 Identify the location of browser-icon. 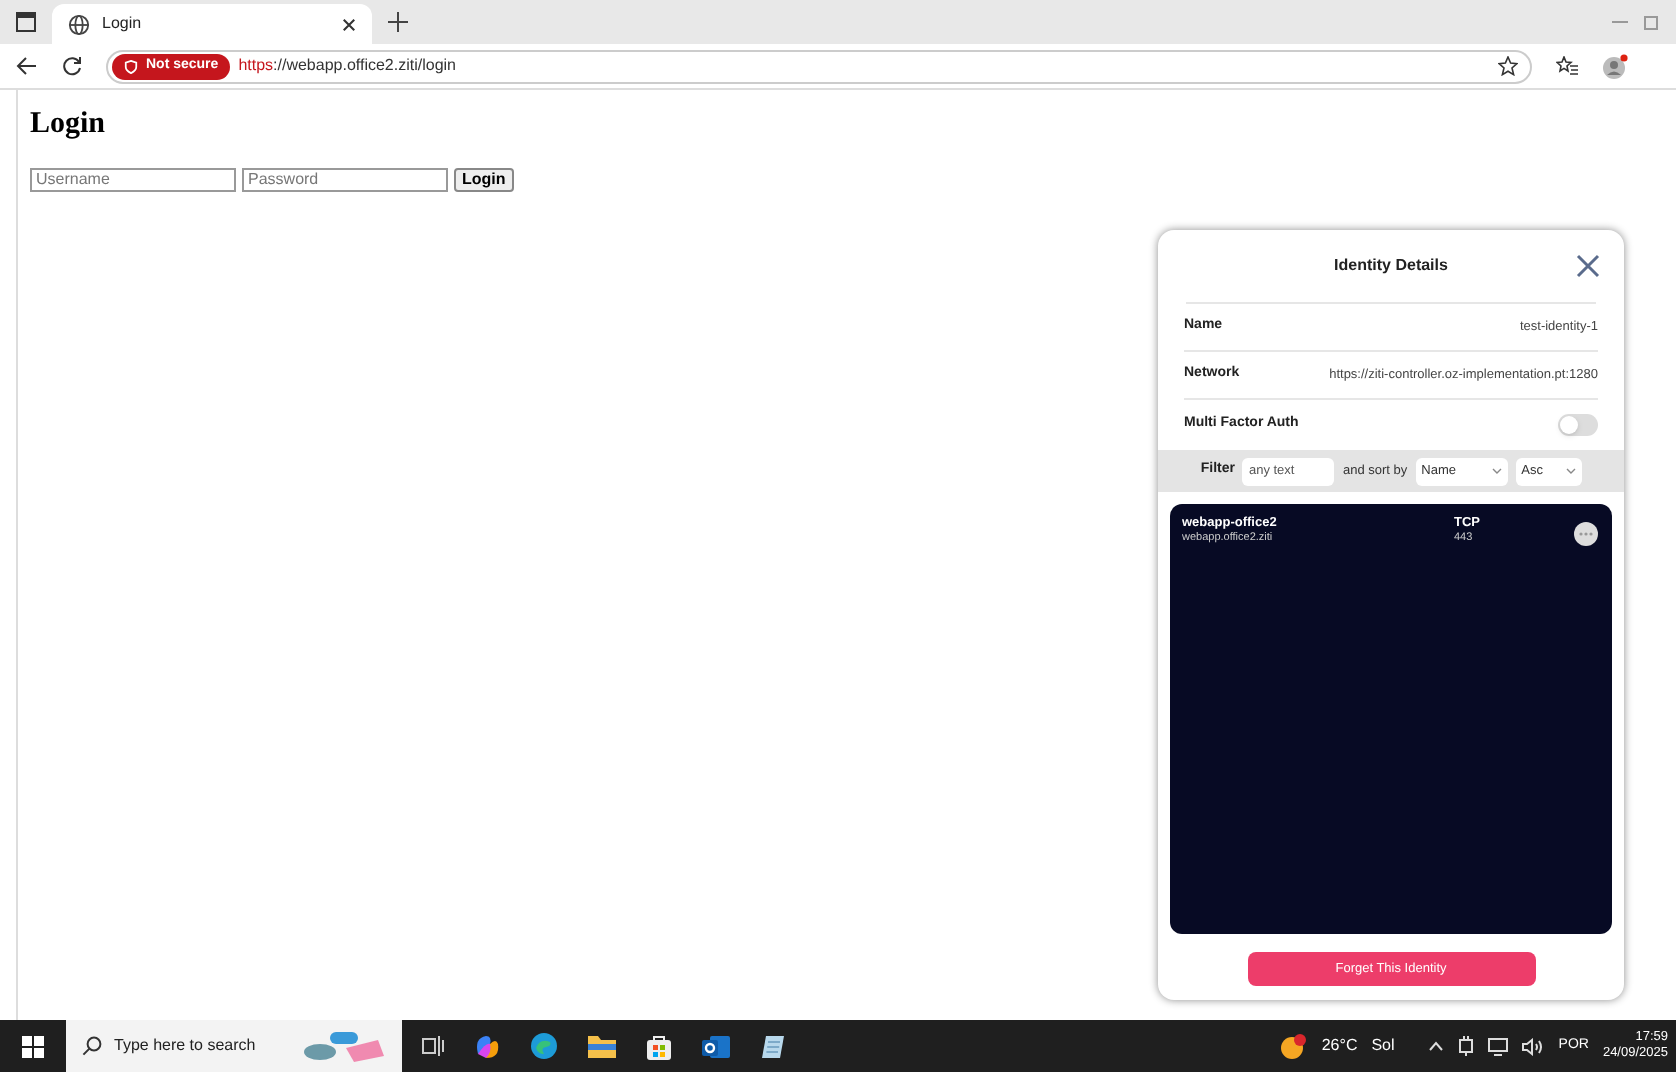
(544, 1046).